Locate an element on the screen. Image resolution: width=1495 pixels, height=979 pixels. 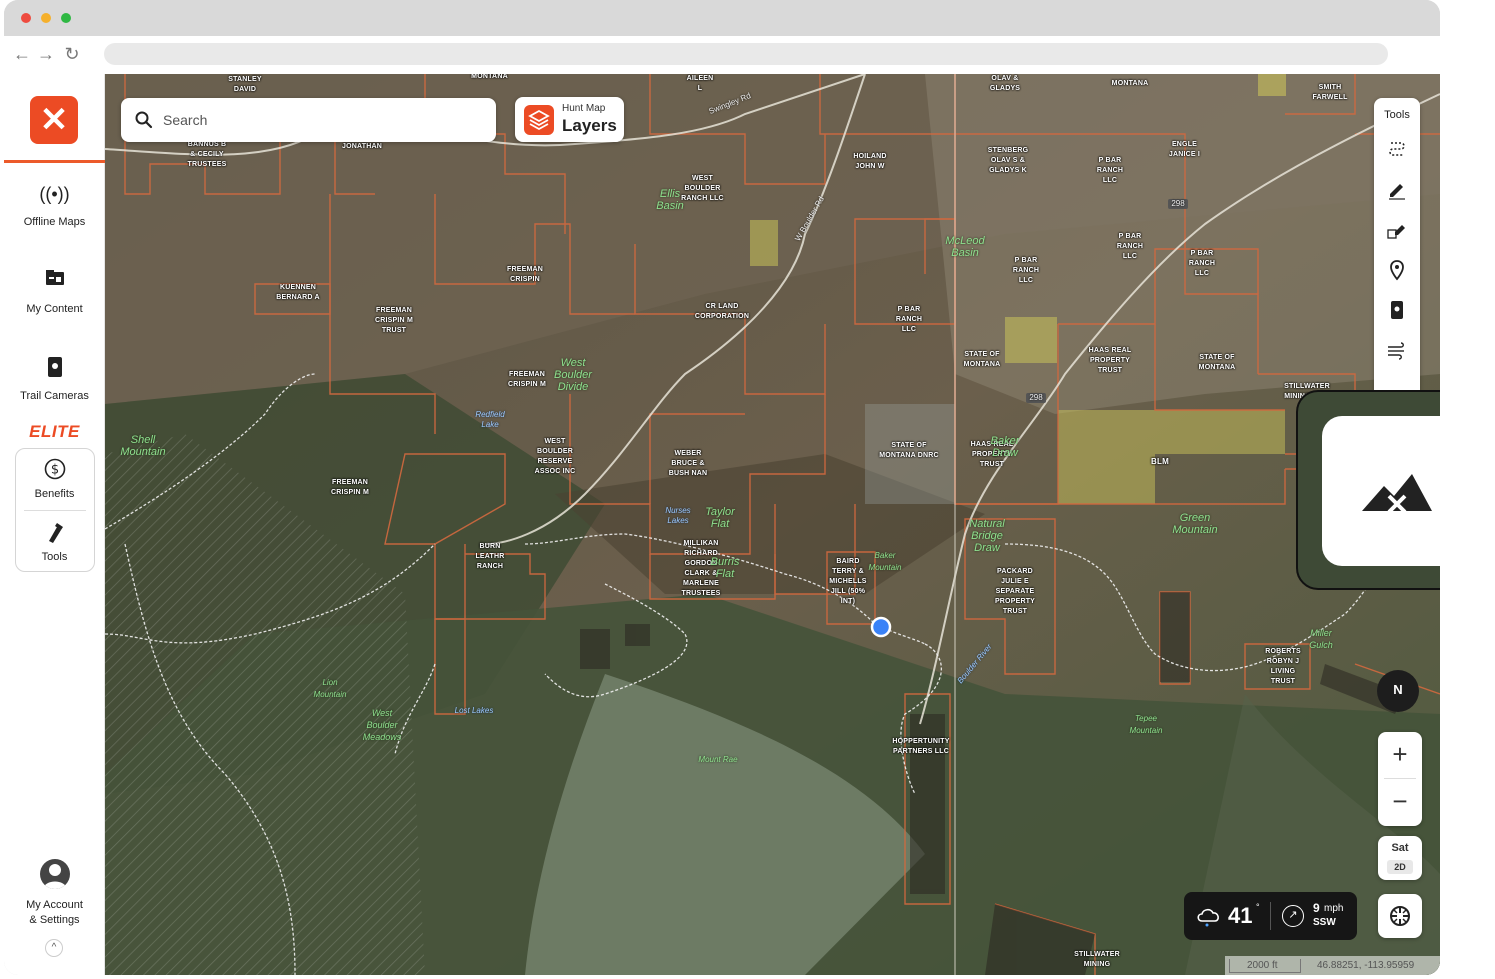
map-label: Burris Flat is located at coordinates (725, 568).